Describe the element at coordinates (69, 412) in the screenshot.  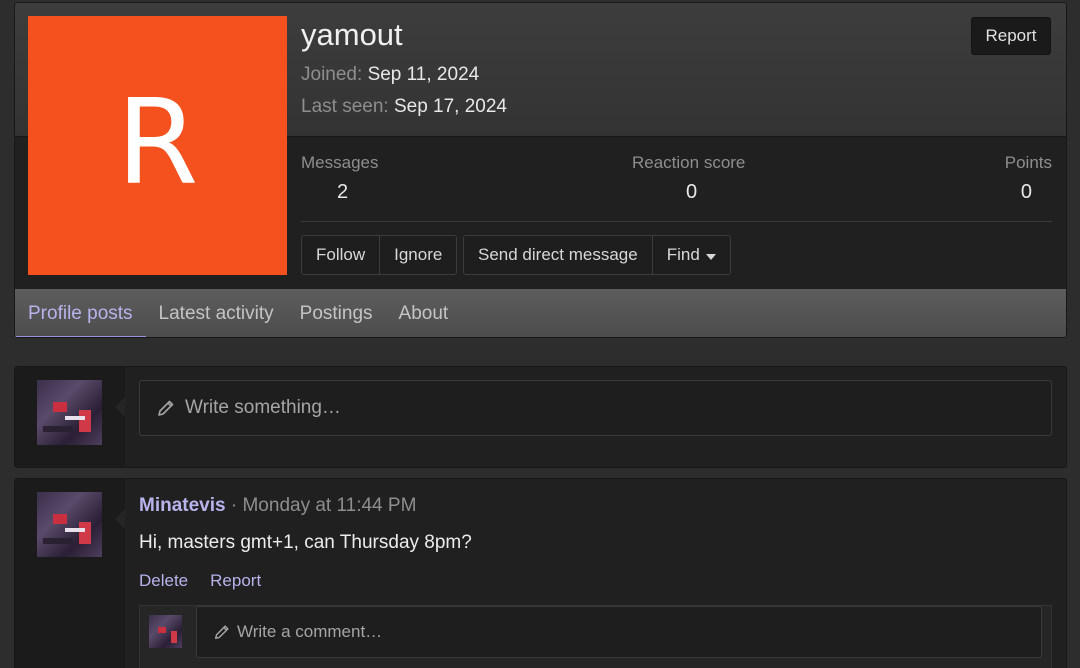
I see `current-user-avatar` at that location.